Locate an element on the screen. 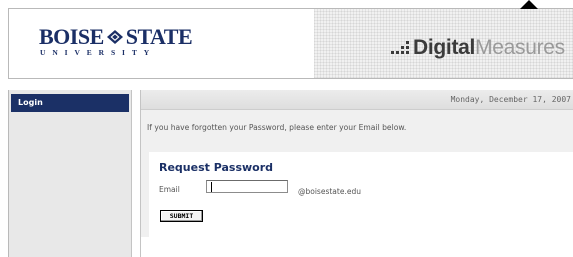 Image resolution: width=573 pixels, height=257 pixels. main-bottom is located at coordinates (357, 247).